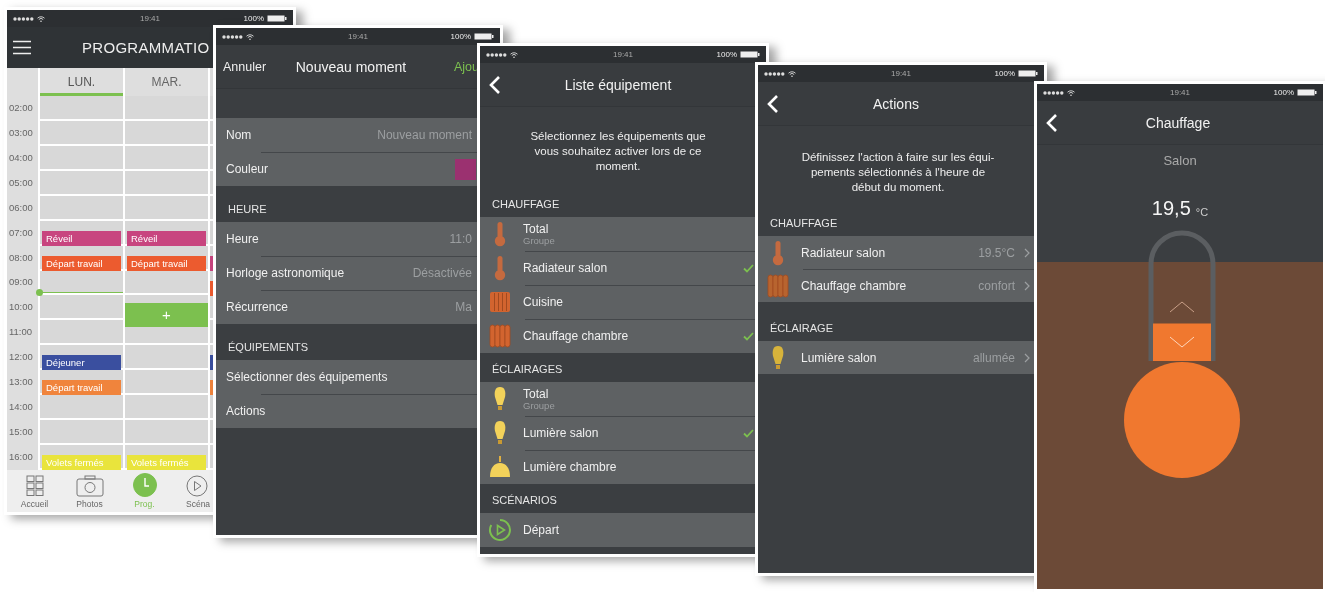  What do you see at coordinates (242, 239) in the screenshot?
I see `row-label: Heure` at bounding box center [242, 239].